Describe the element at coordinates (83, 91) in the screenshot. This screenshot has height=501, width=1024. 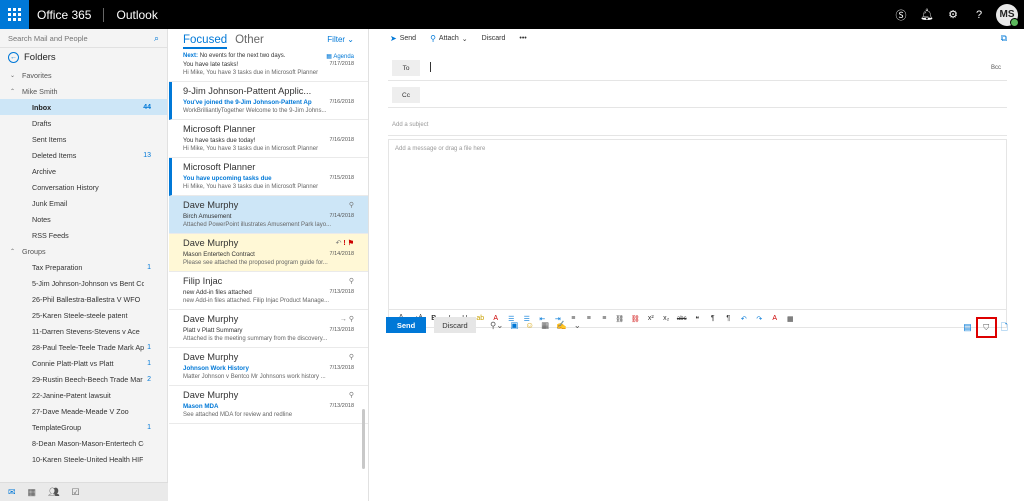
I see `account-toggle: ⌃ Mike Smith` at that location.